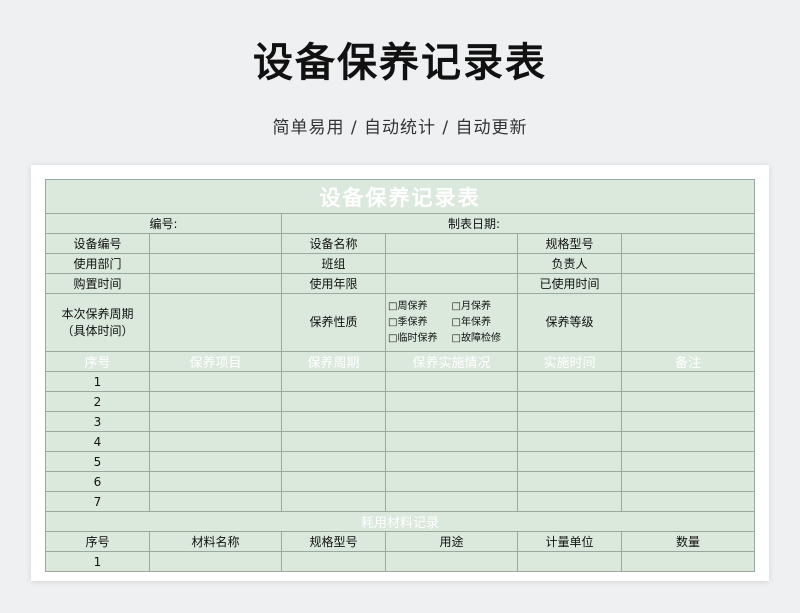 The image size is (800, 613). I want to click on period-label: 本次保养周期 （具体时间）, so click(97, 322).